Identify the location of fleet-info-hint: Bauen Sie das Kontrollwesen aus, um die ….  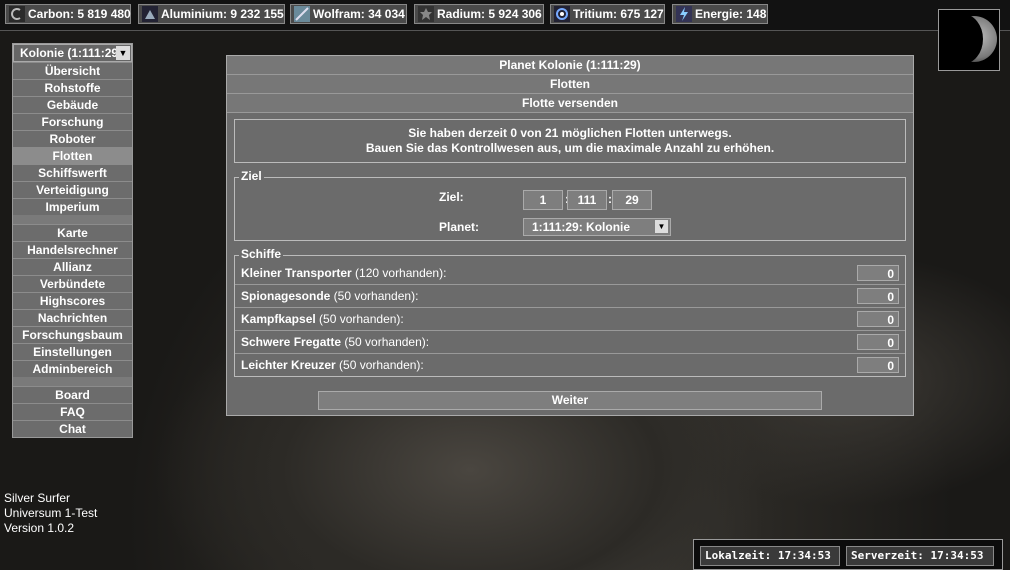
(570, 148).